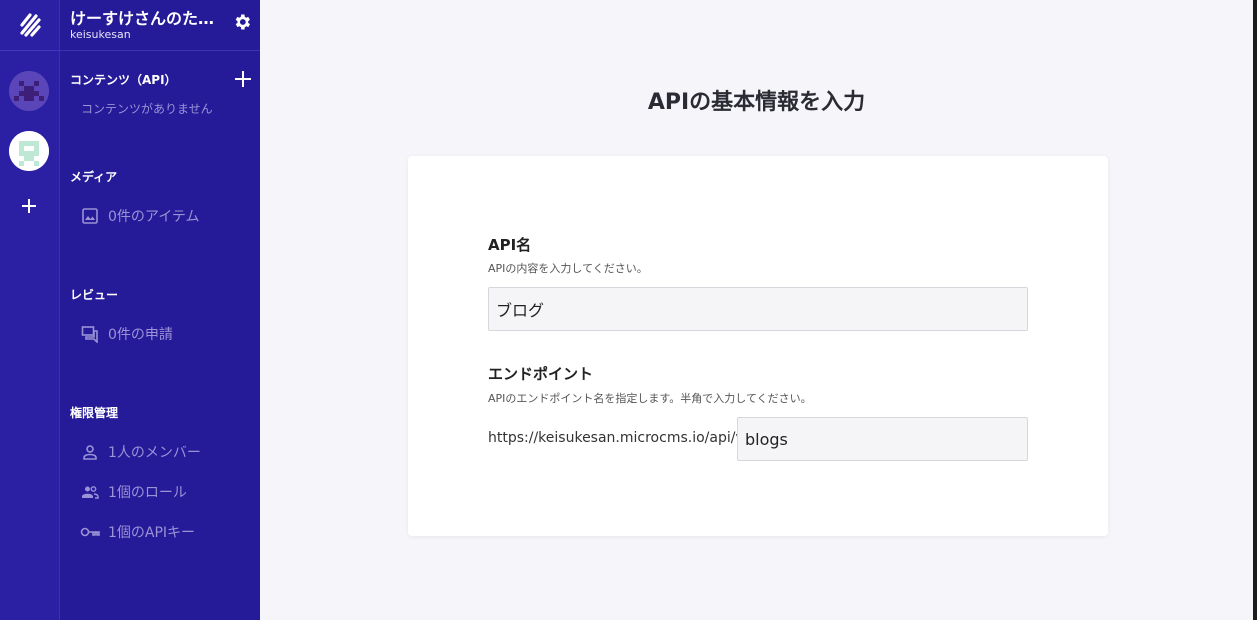 Image resolution: width=1257 pixels, height=620 pixels. Describe the element at coordinates (243, 79) in the screenshot. I see `add-content-icon` at that location.